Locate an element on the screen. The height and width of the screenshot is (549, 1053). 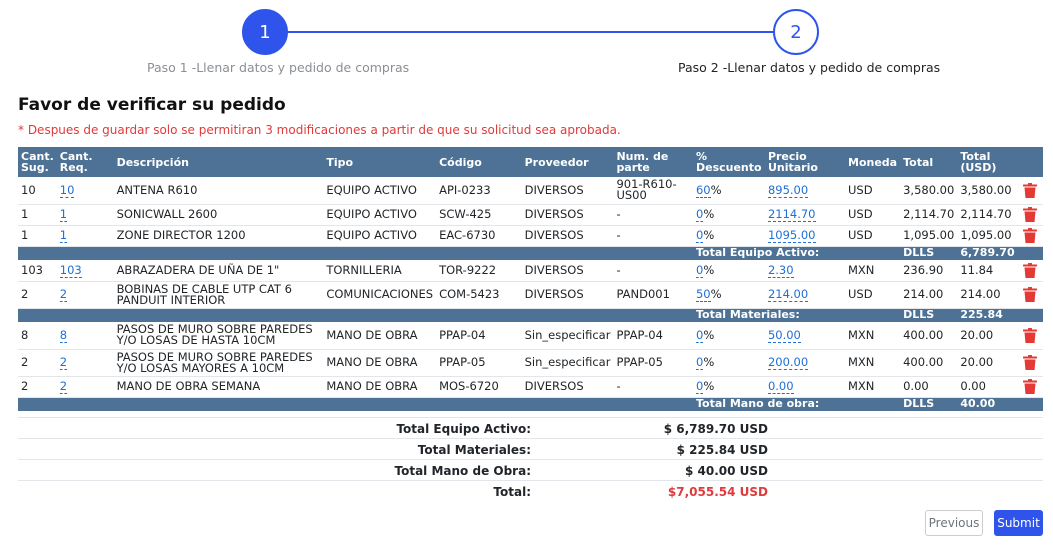
total-usd-cell: 3,580.00 is located at coordinates (987, 191).